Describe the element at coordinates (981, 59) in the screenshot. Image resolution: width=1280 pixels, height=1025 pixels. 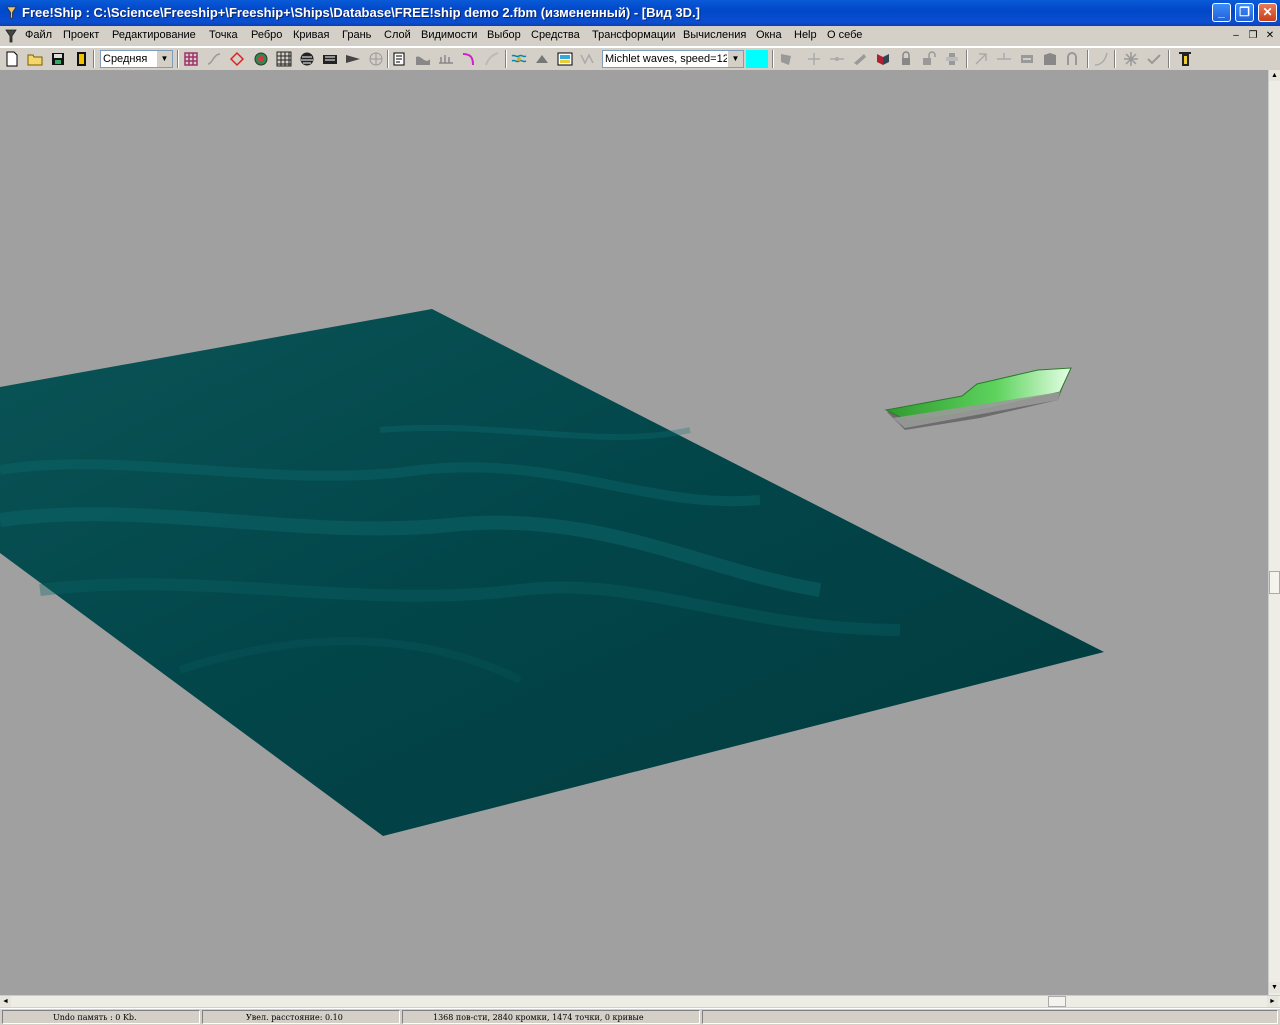
I see `insert-icon` at that location.